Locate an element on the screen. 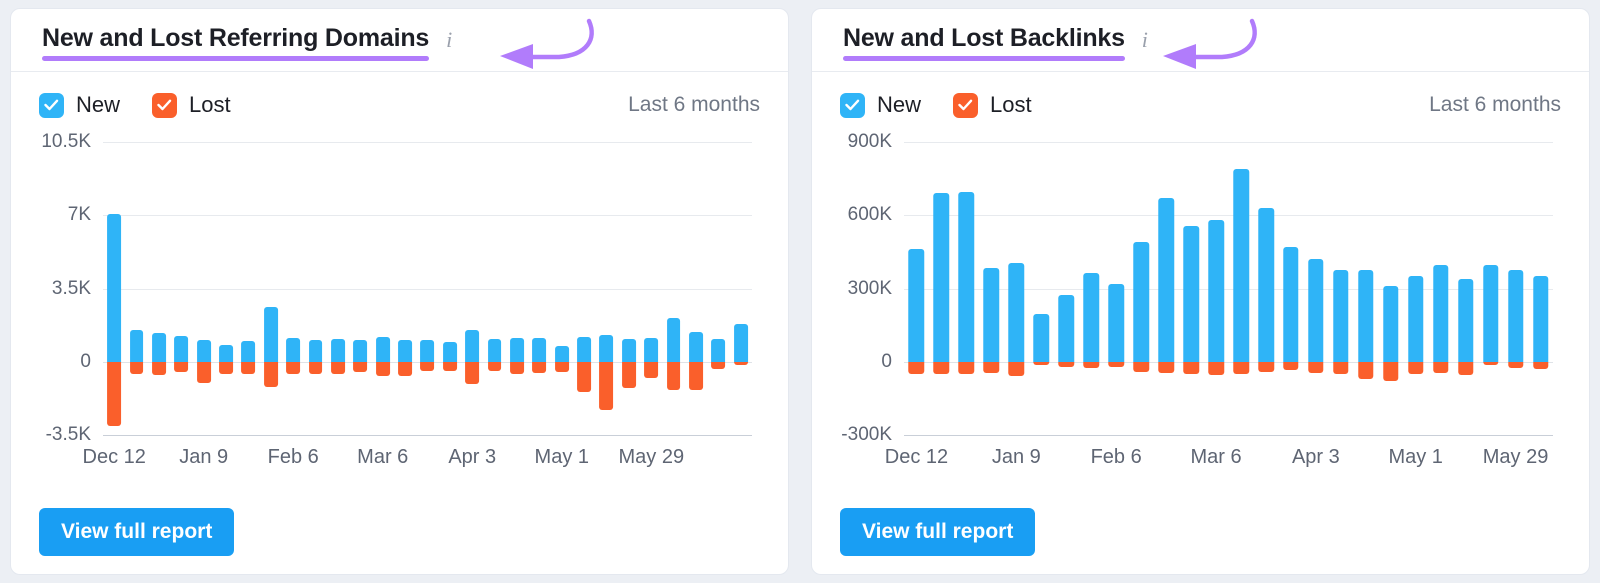 Image resolution: width=1600 pixels, height=583 pixels. x-axis-tick-label: Jan 9 is located at coordinates (204, 457).